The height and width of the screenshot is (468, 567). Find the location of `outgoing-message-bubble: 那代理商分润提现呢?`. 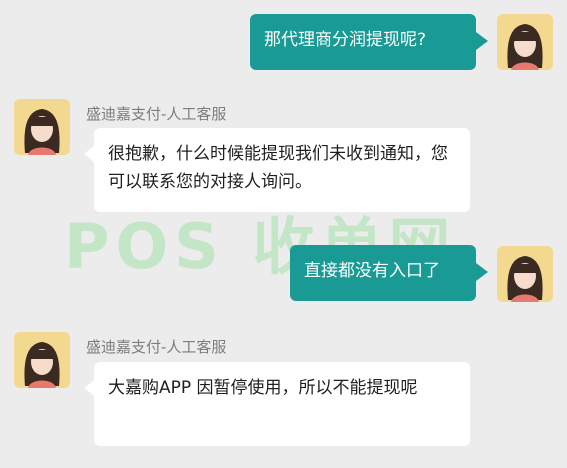

outgoing-message-bubble: 那代理商分润提现呢? is located at coordinates (369, 42).